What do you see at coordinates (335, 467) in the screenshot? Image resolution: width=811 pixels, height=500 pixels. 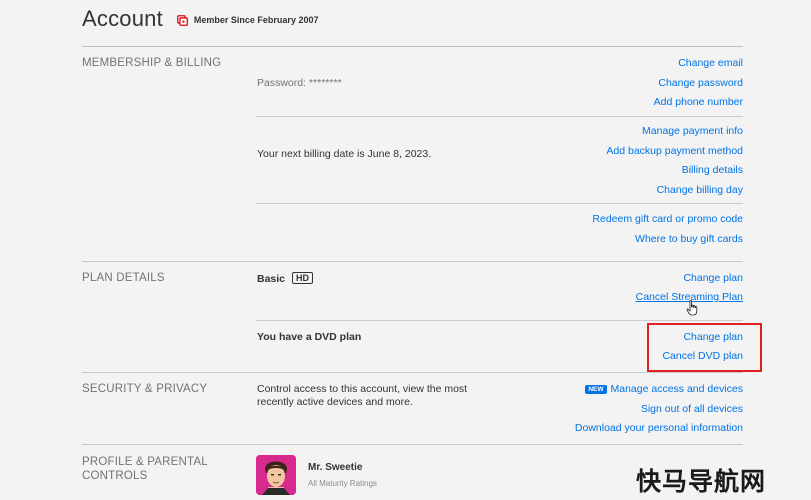 I see `profile-name: Mr. Sweetie` at bounding box center [335, 467].